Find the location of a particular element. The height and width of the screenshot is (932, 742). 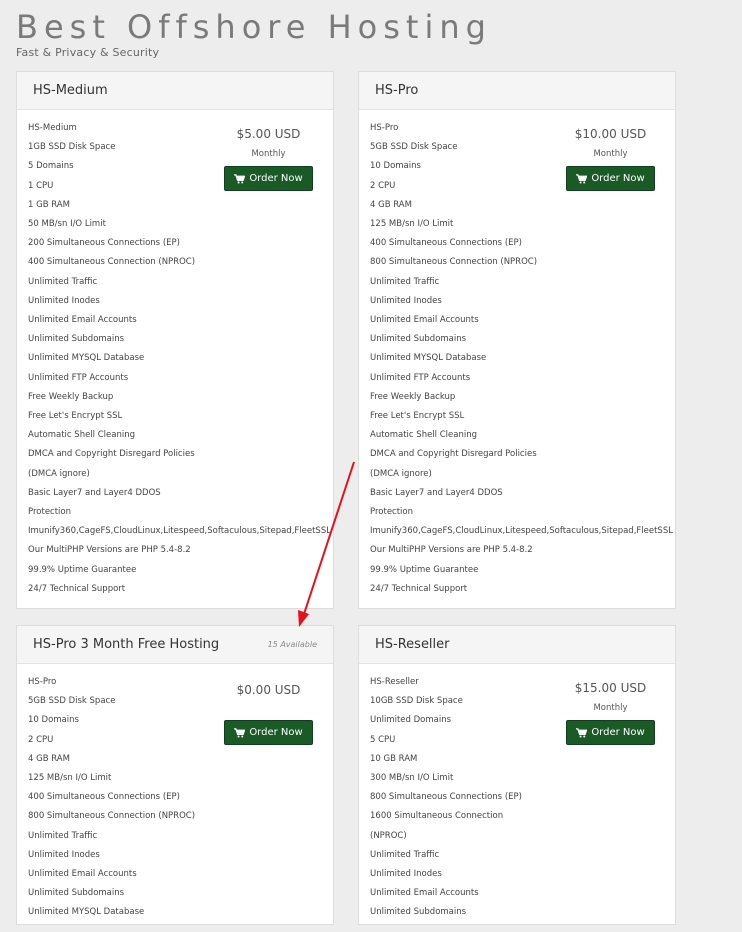

price: $10.00 USD is located at coordinates (610, 134).